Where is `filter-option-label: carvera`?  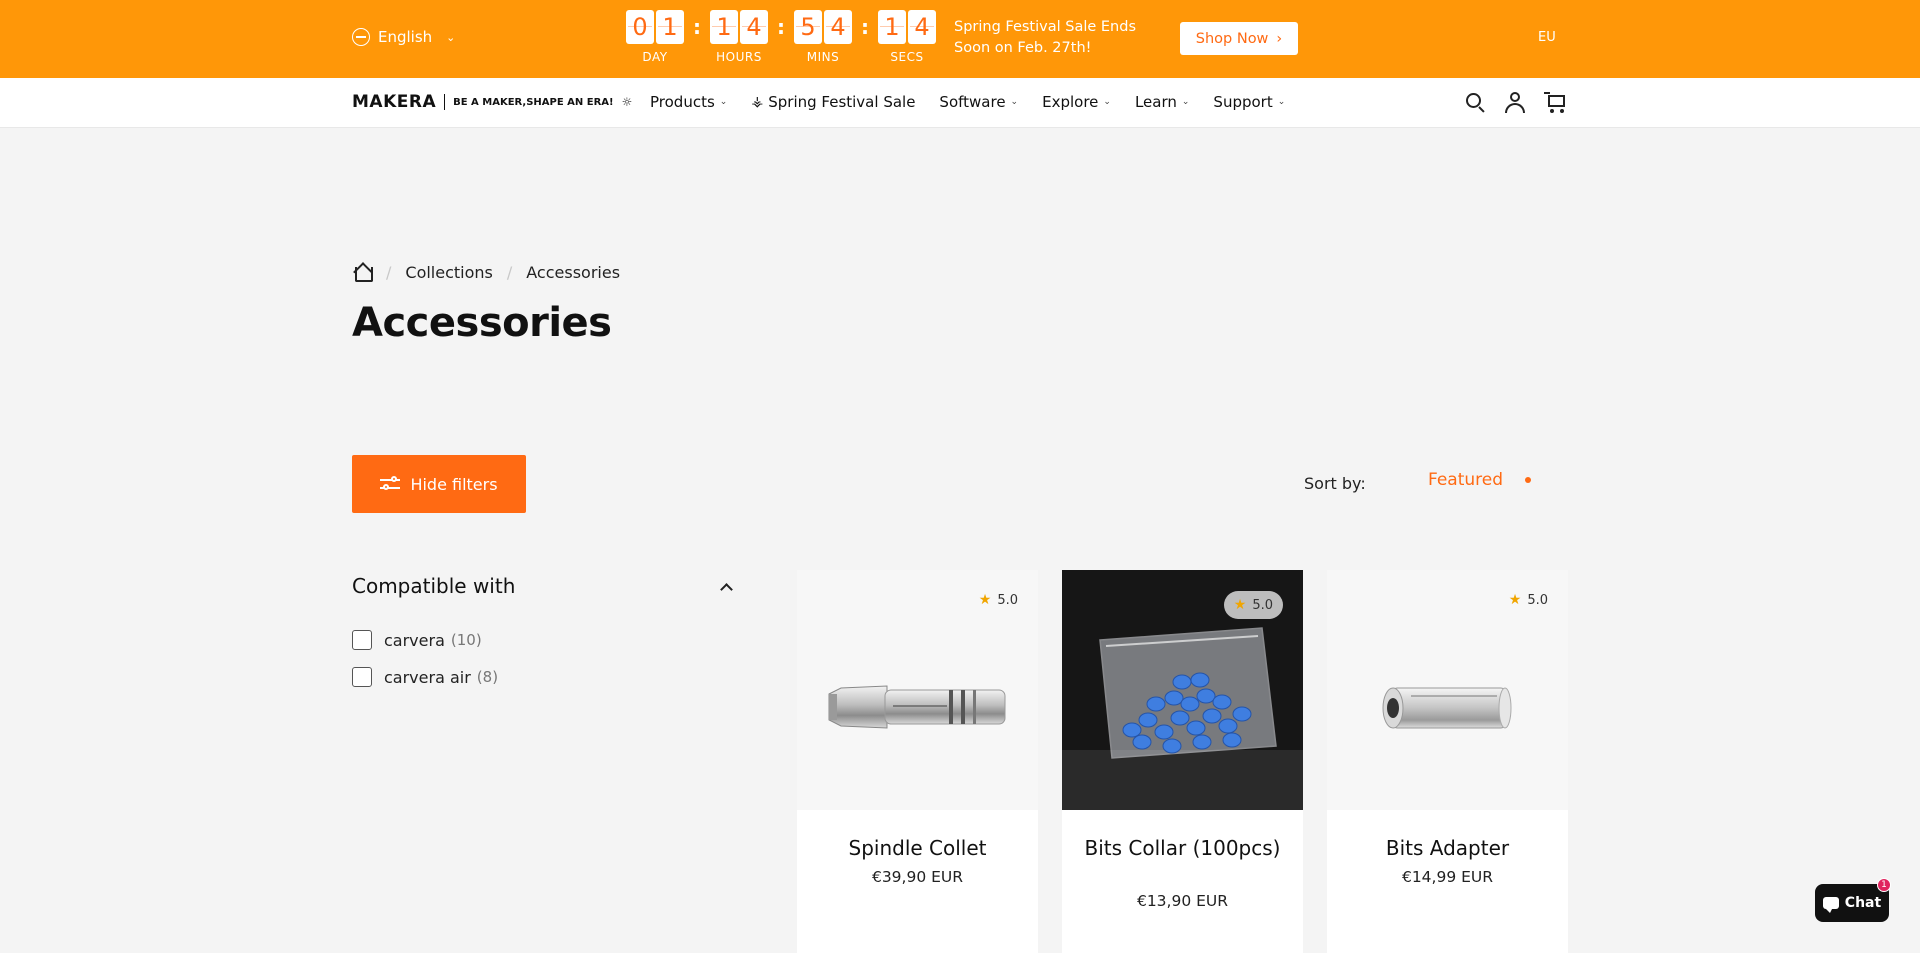
filter-option-label: carvera is located at coordinates (414, 640).